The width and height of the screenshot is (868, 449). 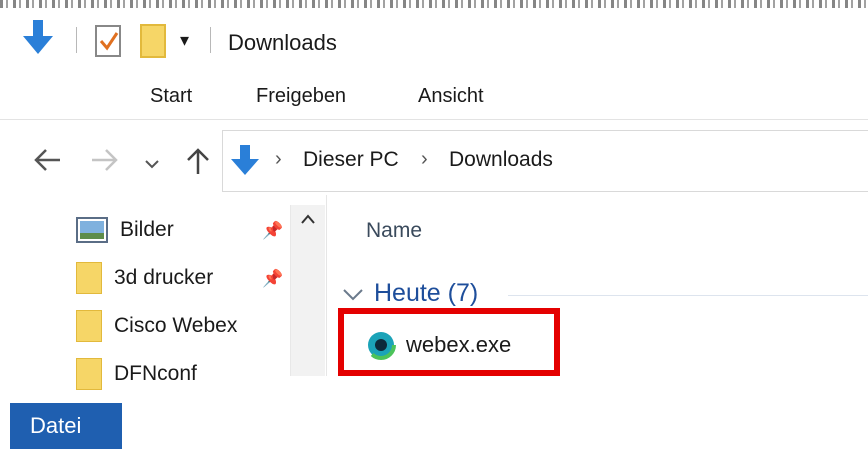 I want to click on tab-ansicht: Ansicht, so click(x=451, y=96).